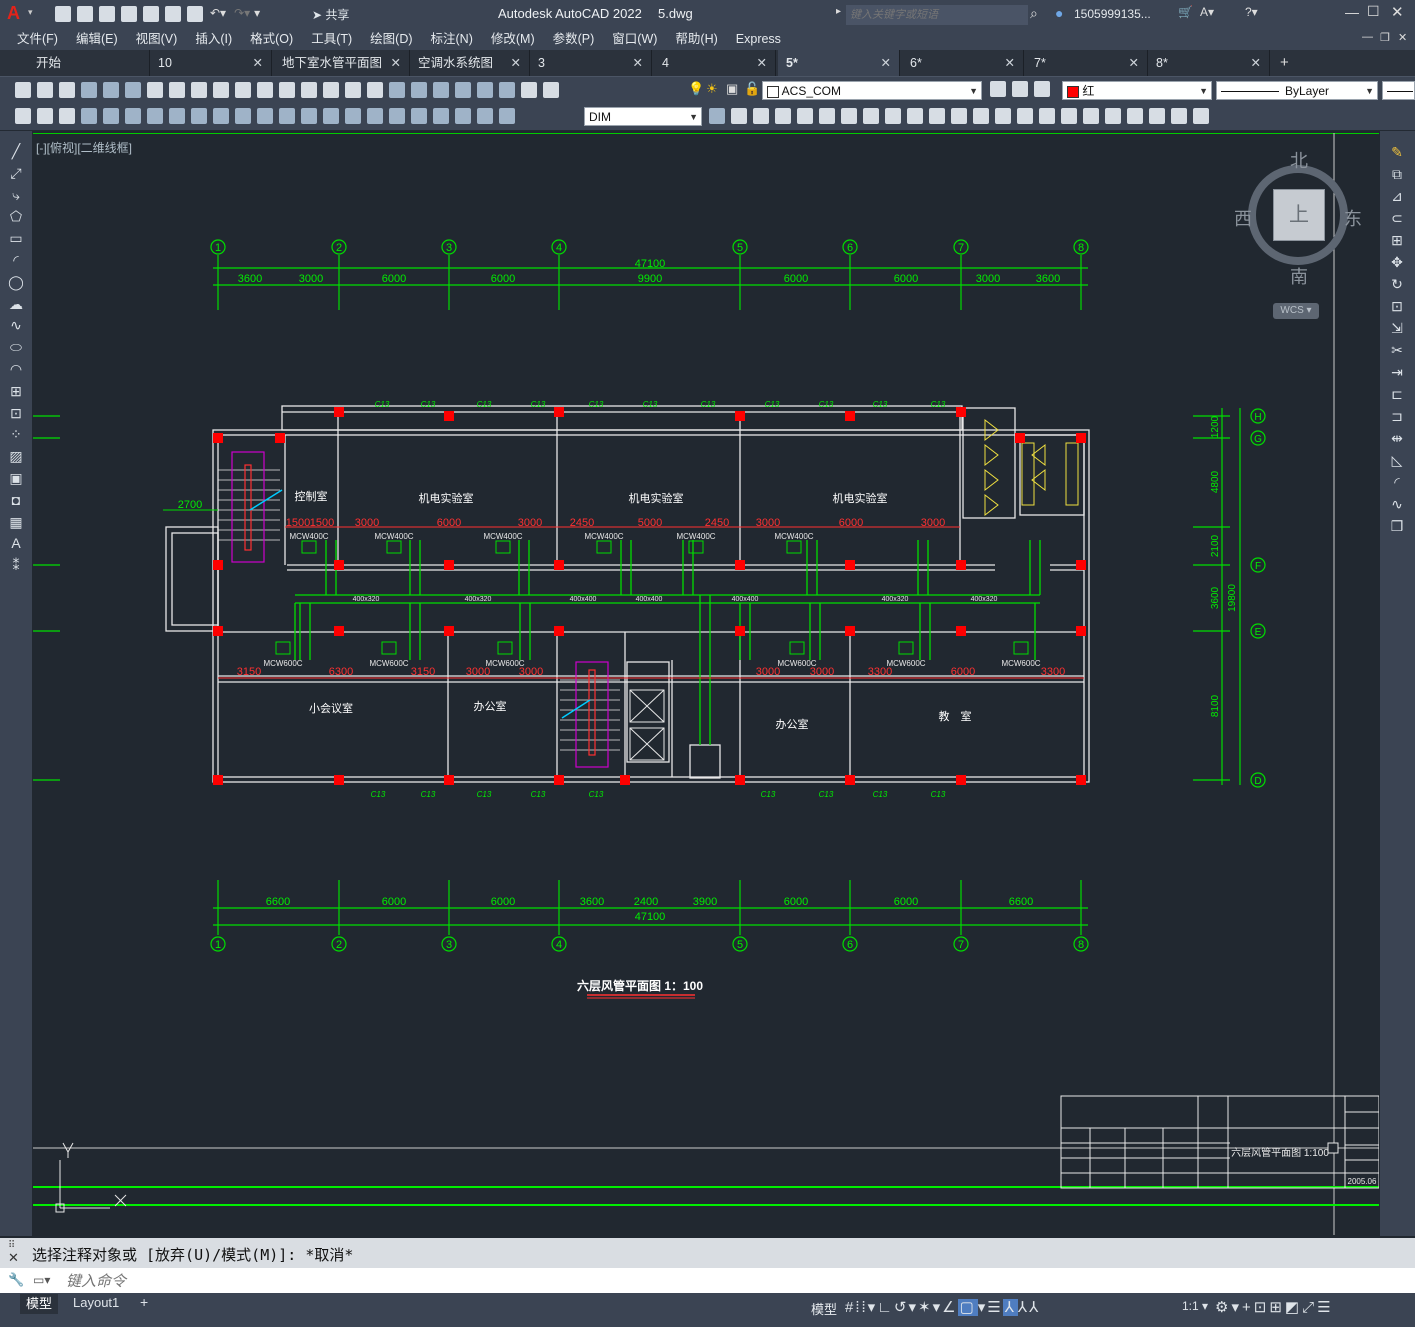 The width and height of the screenshot is (1415, 1327). Describe the element at coordinates (470, 63) in the screenshot. I see `file-tab-3: 空调水系统图 ✕` at that location.